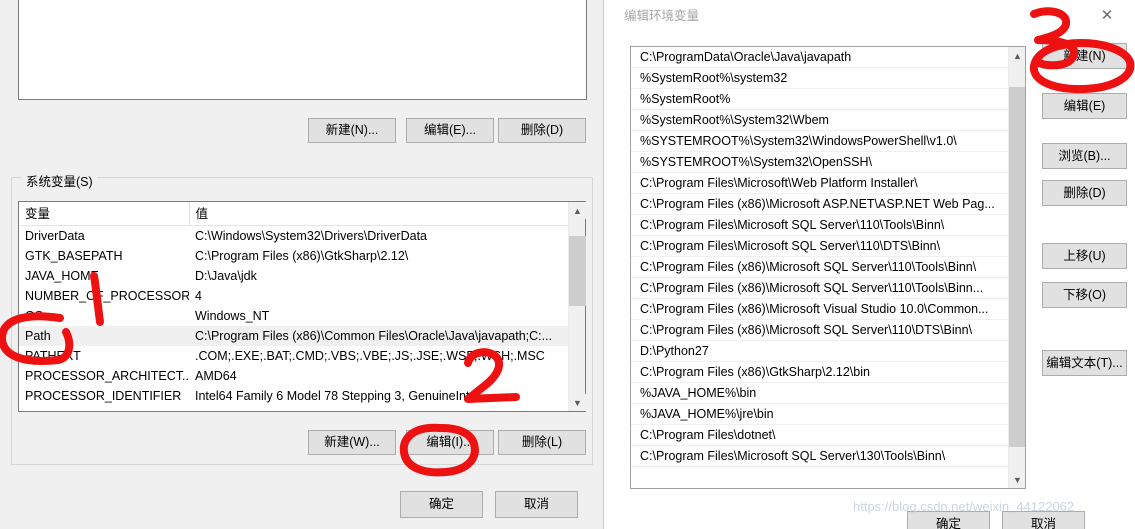 This screenshot has width=1135, height=529. I want to click on path-scroll-down-icon: ▼, so click(1017, 479).